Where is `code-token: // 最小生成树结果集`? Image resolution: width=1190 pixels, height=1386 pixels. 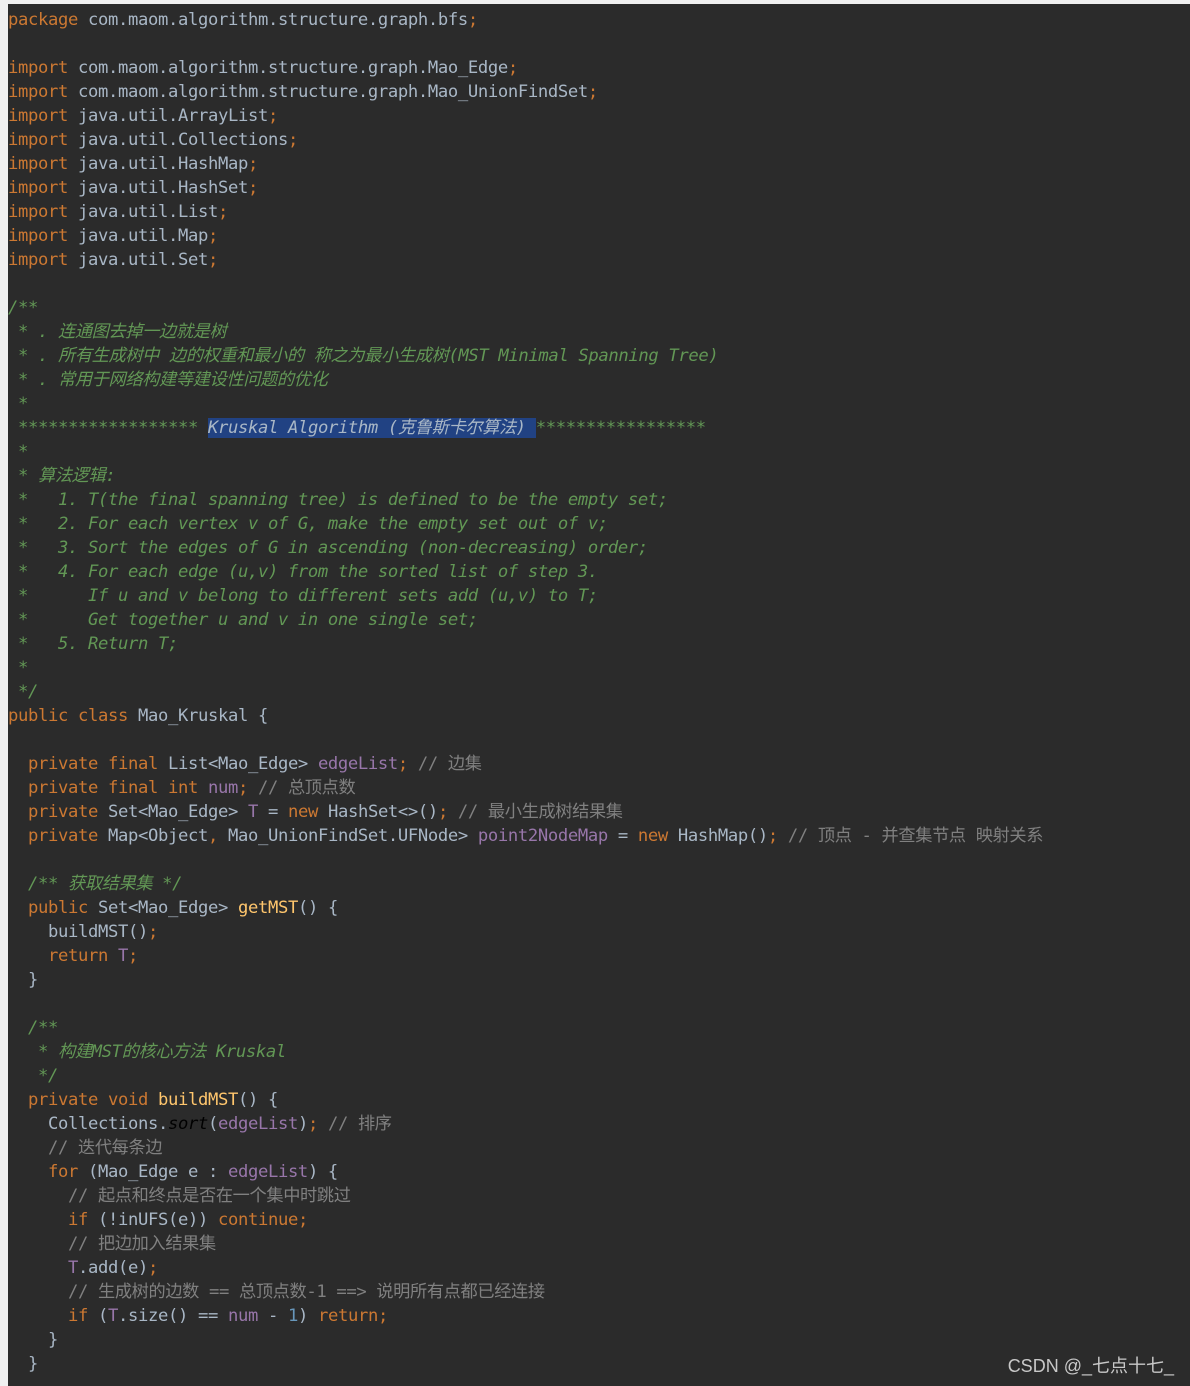 code-token: // 最小生成树结果集 is located at coordinates (535, 812).